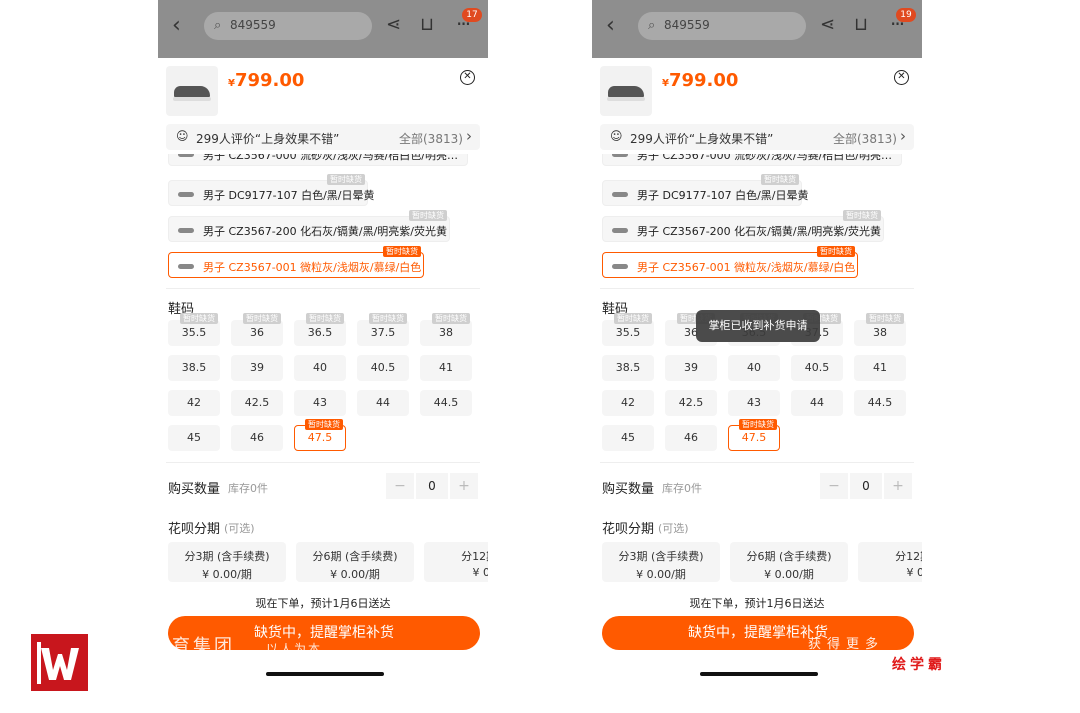 The height and width of the screenshot is (713, 1080). Describe the element at coordinates (757, 603) in the screenshot. I see `delivery-estimate: 现在下单，预计1月6日送达` at that location.